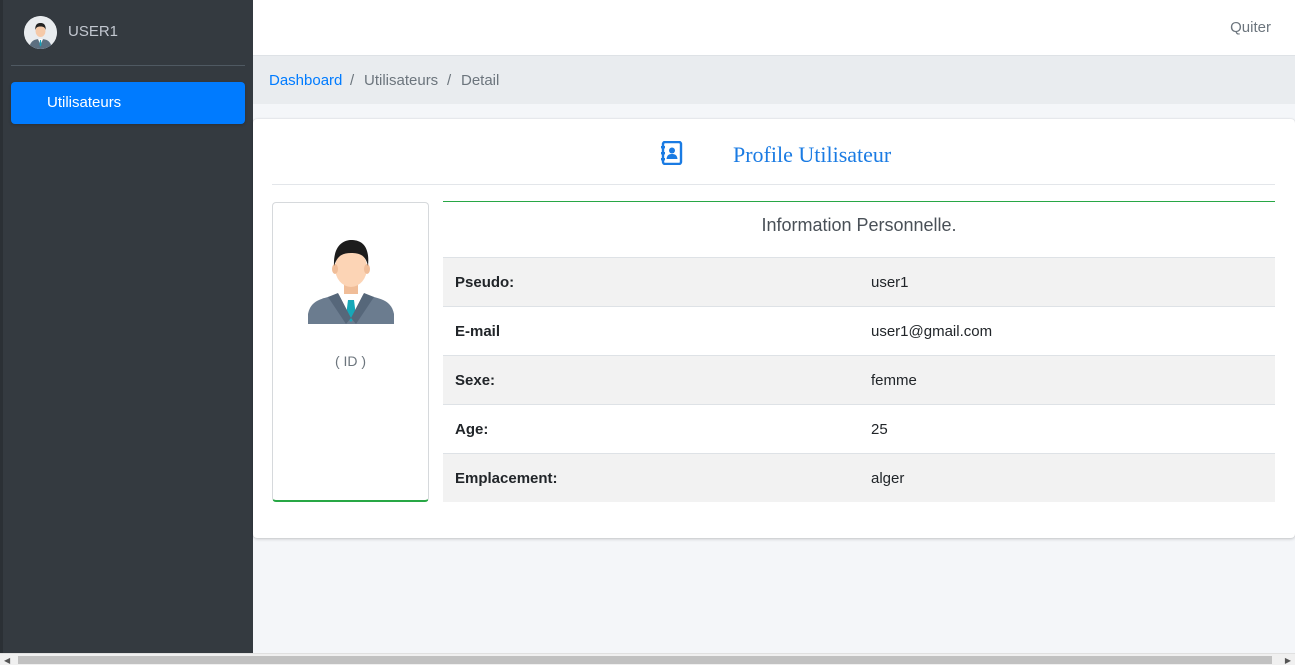  Describe the element at coordinates (350, 361) in the screenshot. I see `photo-caption: ( ID )` at that location.